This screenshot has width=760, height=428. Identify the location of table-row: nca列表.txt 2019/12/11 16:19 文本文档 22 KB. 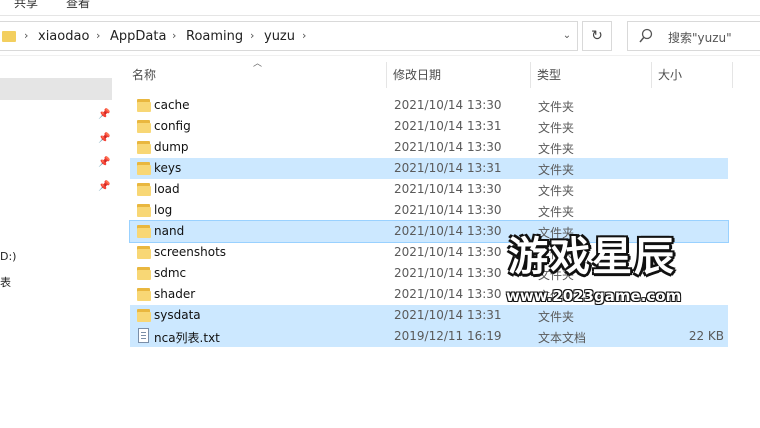
(429, 336).